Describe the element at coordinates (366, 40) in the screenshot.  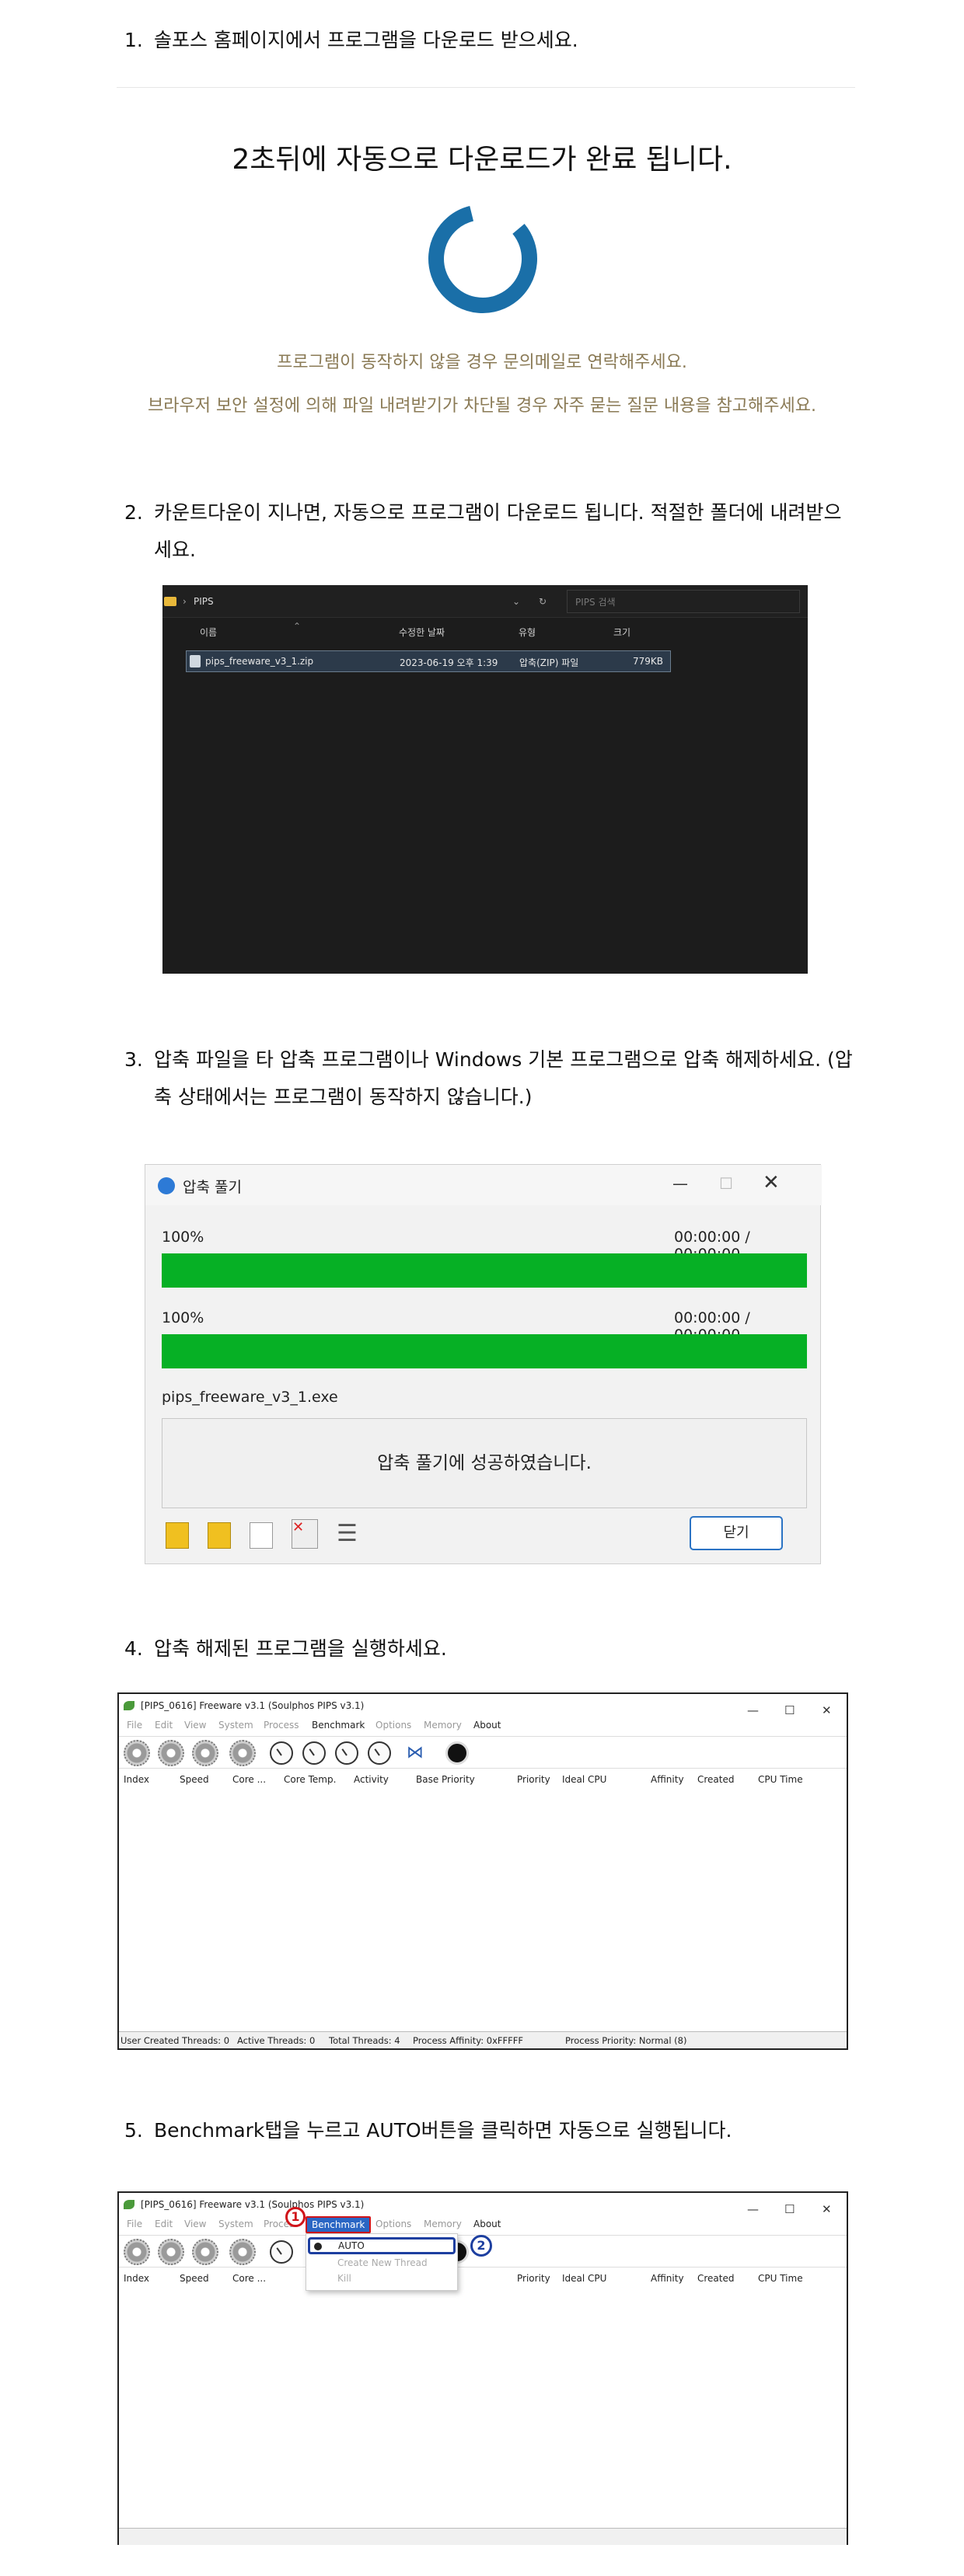
I see `step-text: 솔포스 홈페이지에서 프로그램을 다운로드 받으세요.` at that location.